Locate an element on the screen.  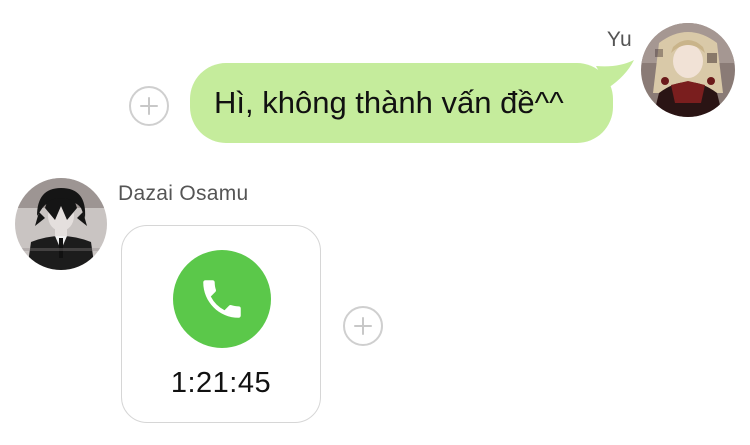
outgoing-message-bubble: Hì, không thành vấn đề^^ is located at coordinates (401, 103).